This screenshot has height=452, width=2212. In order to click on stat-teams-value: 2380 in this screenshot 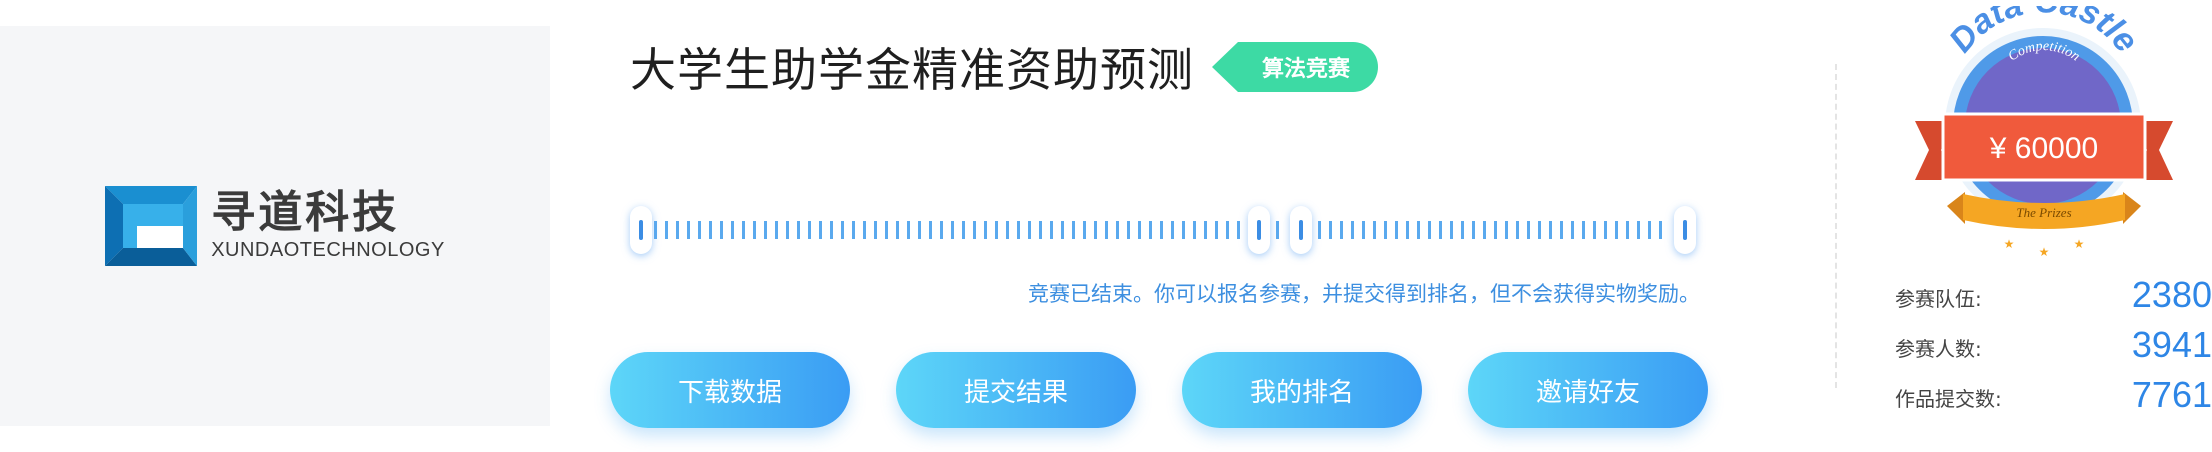, I will do `click(2171, 294)`.